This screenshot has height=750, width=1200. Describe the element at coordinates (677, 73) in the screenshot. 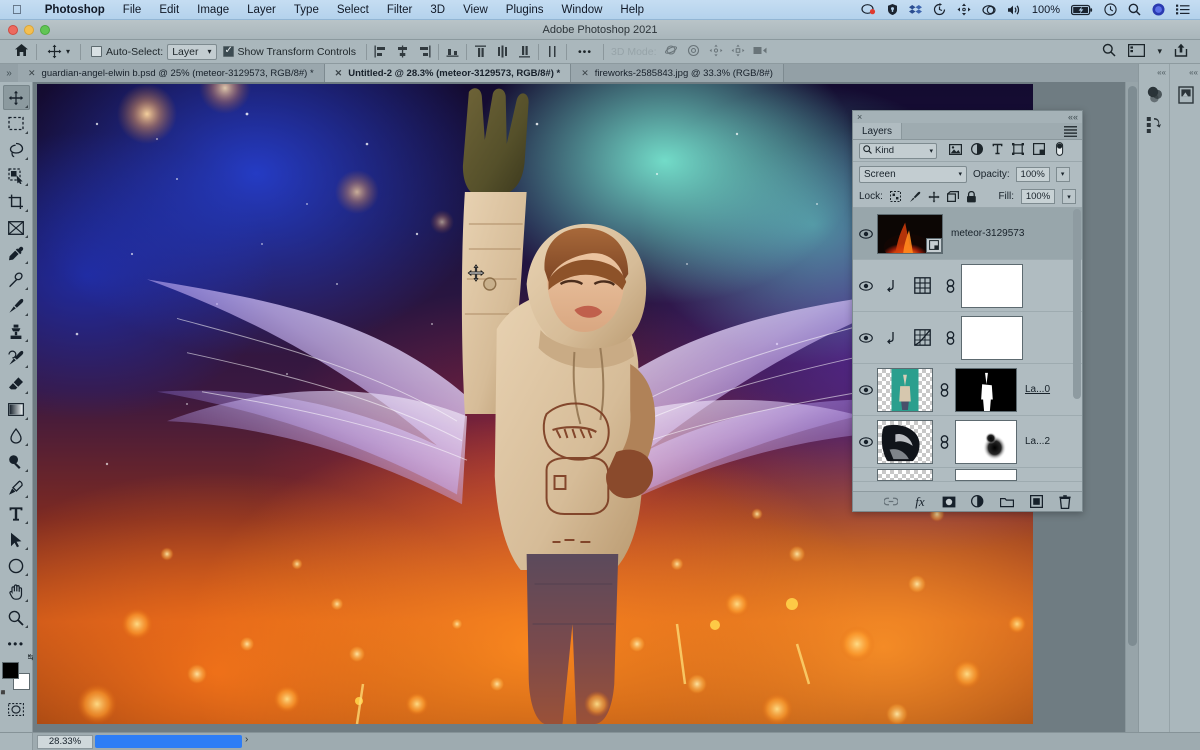

I see `document-tab-fireworks: ✕ fireworks-2585843.jpg @ 33.3% (RGB/8#)` at that location.